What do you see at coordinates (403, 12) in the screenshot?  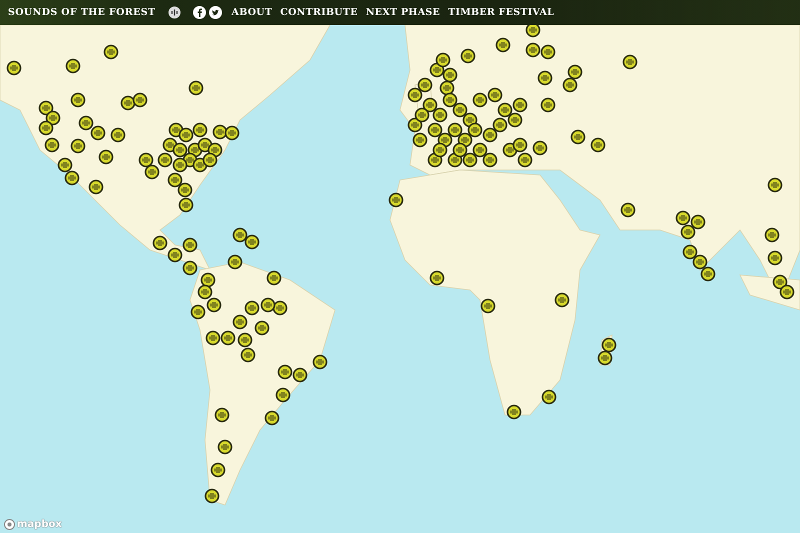 I see `nav-link: NEXT PHASE` at bounding box center [403, 12].